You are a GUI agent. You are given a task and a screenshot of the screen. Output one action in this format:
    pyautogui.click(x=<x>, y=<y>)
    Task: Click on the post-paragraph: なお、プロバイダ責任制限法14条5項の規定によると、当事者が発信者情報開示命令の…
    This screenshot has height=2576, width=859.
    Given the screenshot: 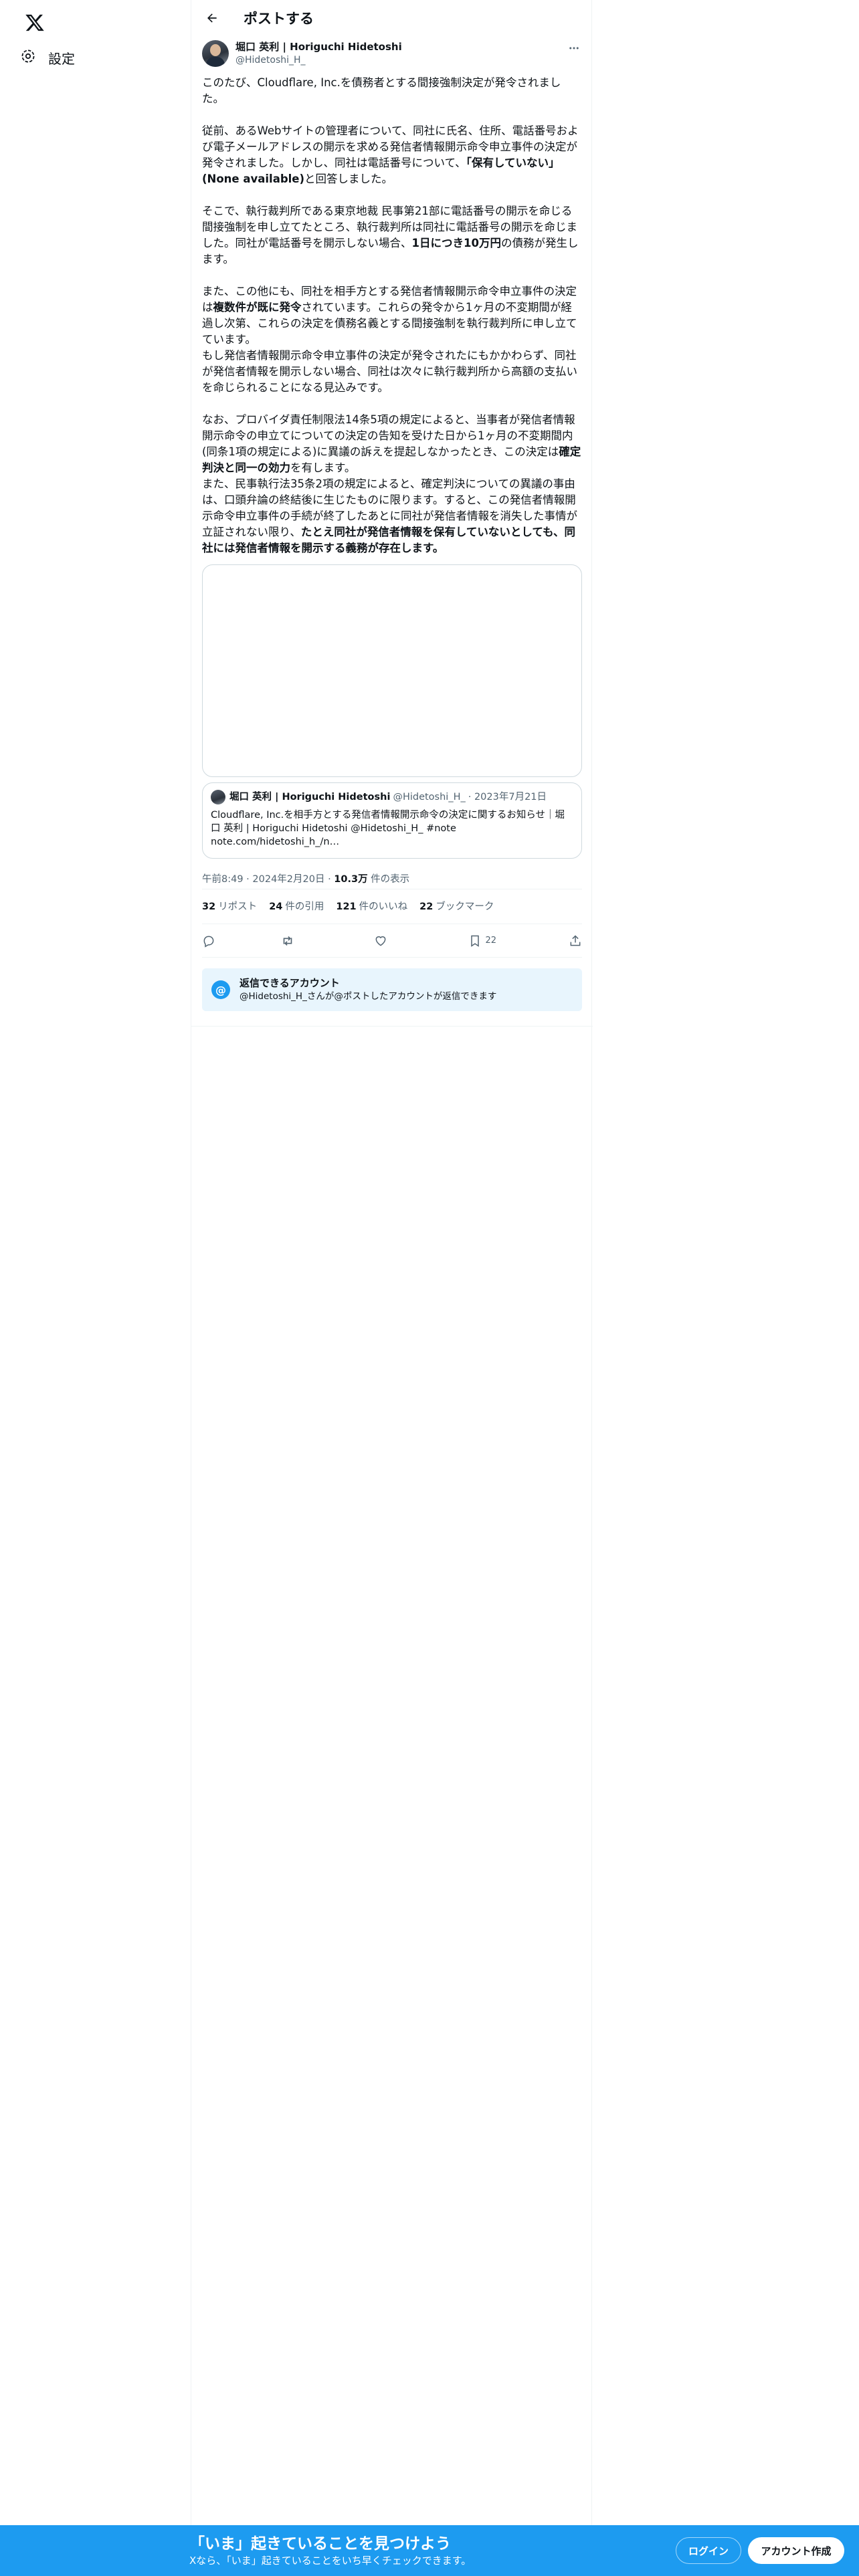 What is the action you would take?
    pyautogui.click(x=391, y=444)
    